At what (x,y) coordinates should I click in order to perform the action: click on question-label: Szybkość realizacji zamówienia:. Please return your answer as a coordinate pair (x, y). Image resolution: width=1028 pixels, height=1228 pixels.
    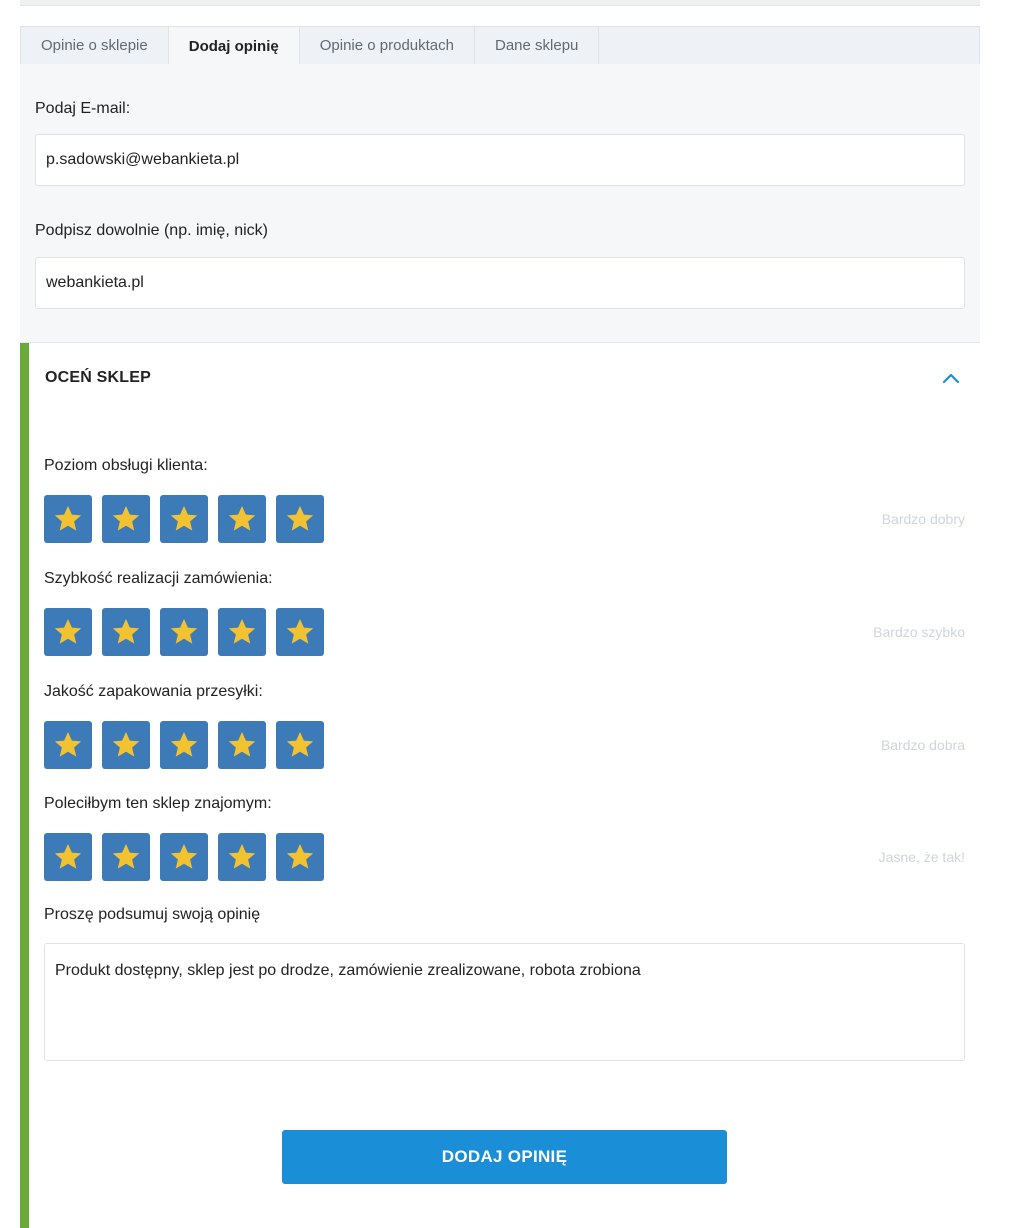
    Looking at the image, I should click on (158, 578).